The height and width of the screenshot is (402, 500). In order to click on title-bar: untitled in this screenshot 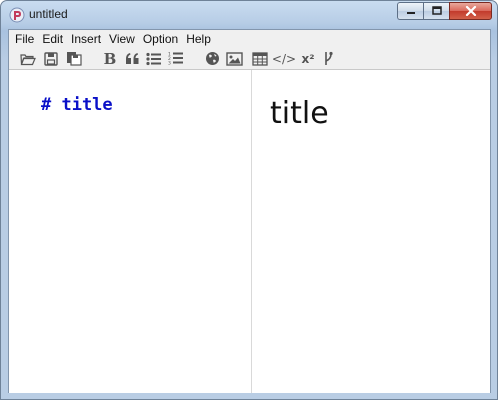, I will do `click(249, 15)`.